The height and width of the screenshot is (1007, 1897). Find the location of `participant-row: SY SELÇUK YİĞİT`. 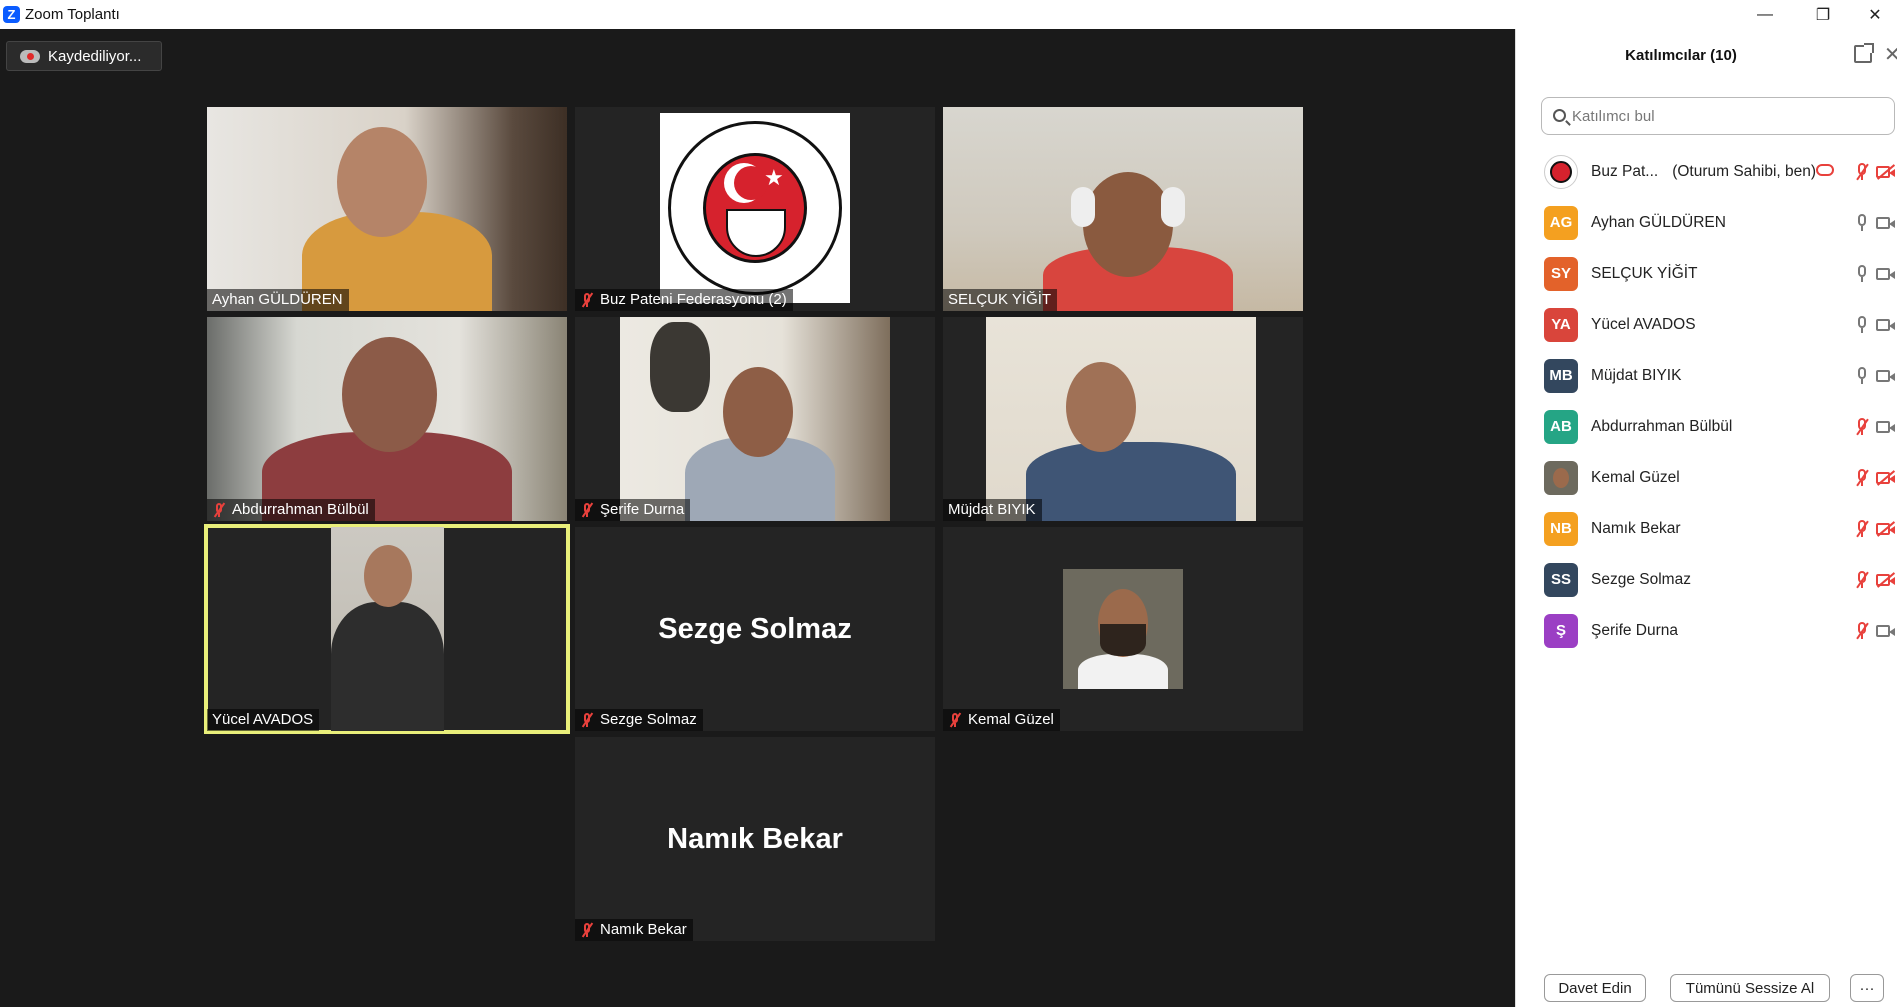

participant-row: SY SELÇUK YİĞİT is located at coordinates (1706, 273).